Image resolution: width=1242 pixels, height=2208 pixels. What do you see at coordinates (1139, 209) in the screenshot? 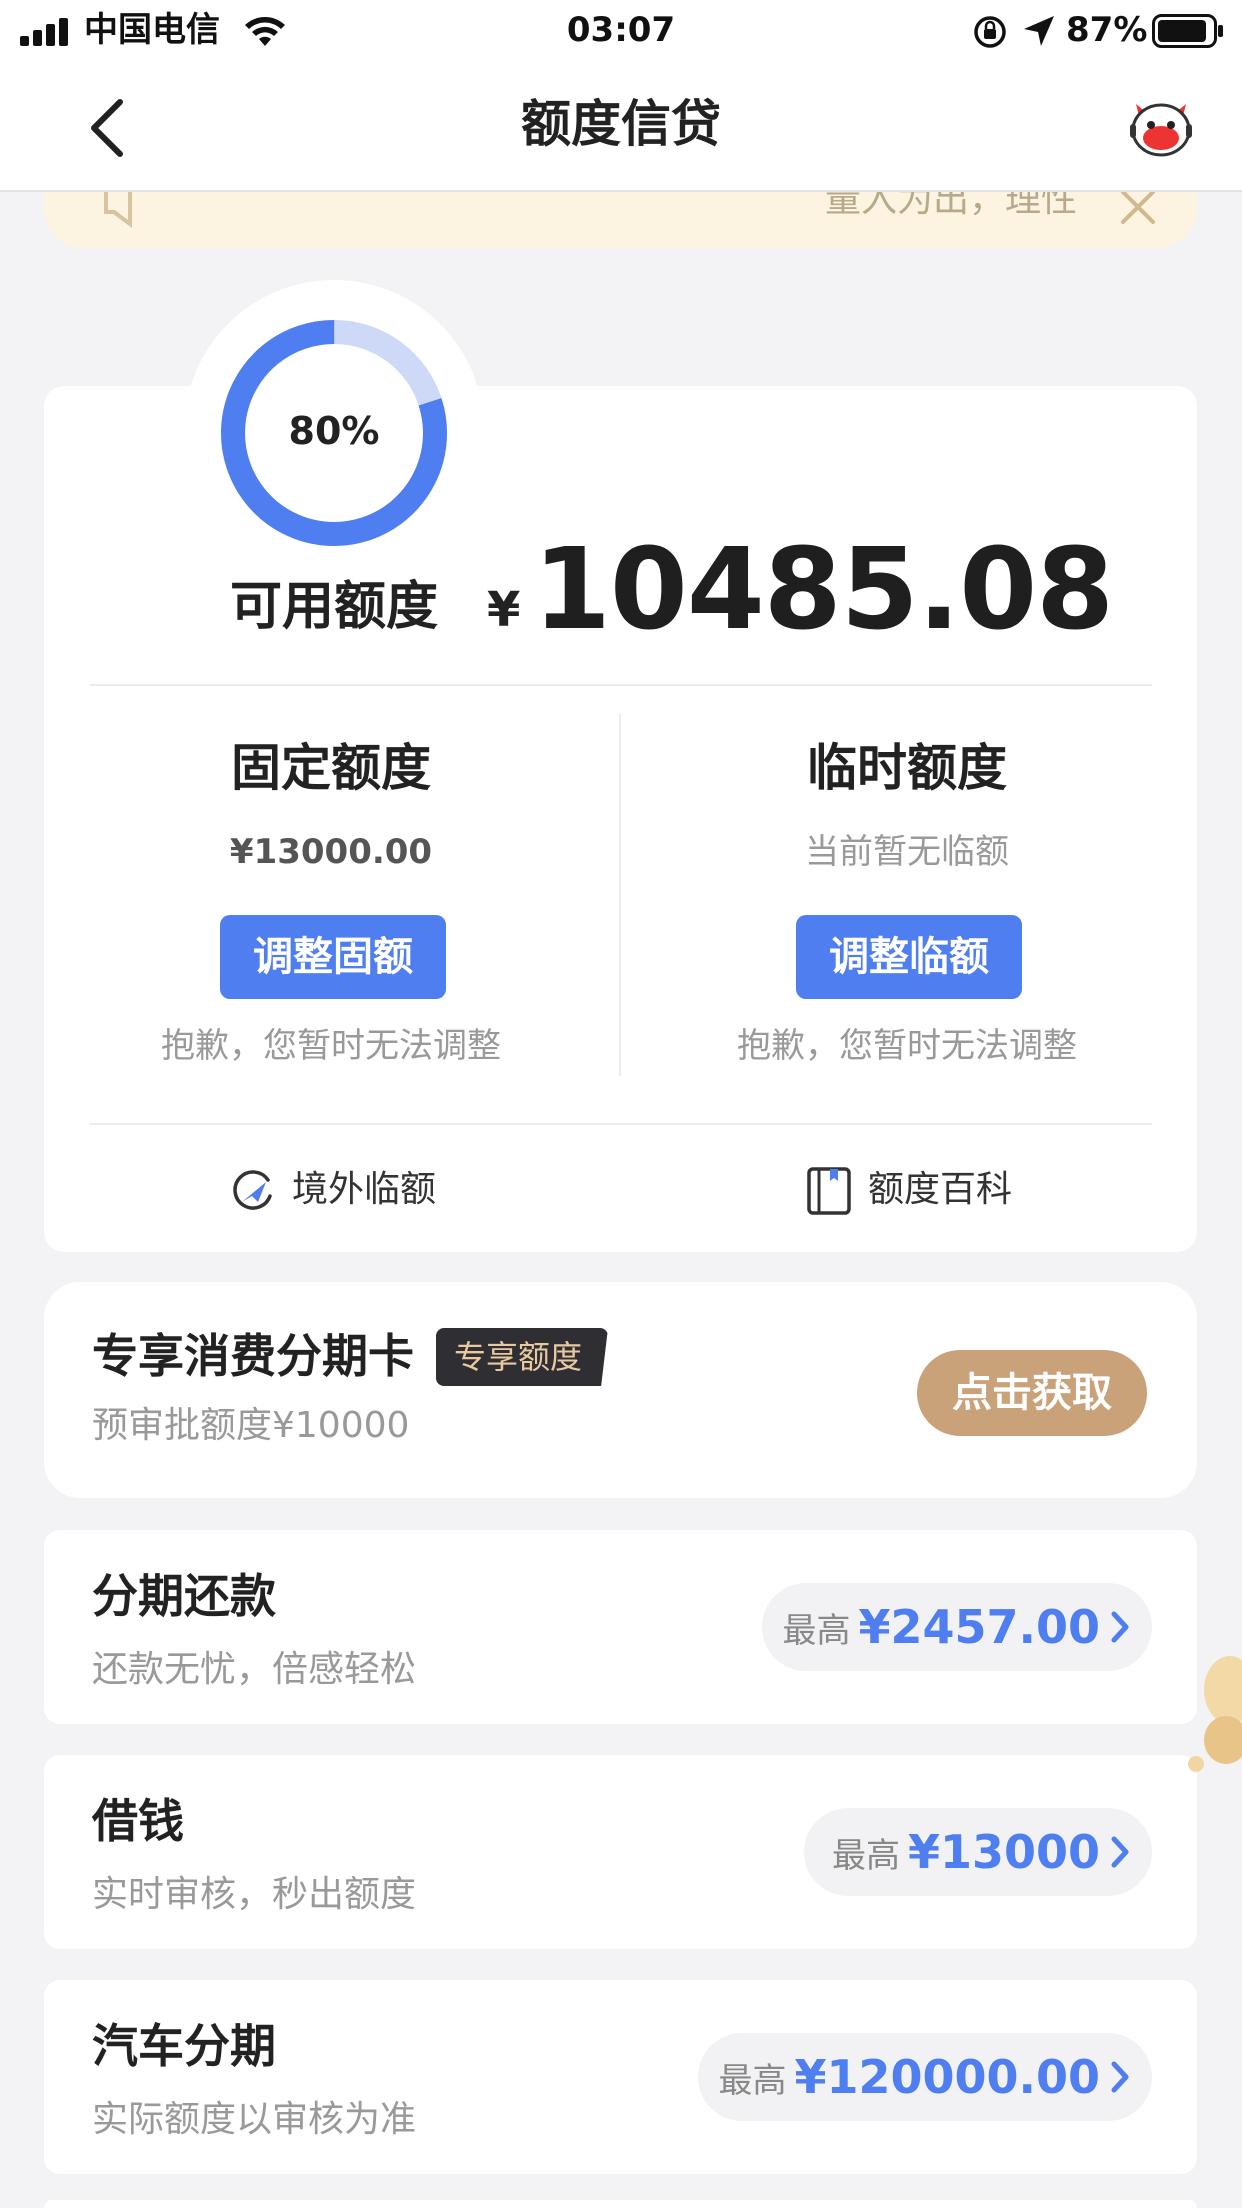
I see `close-icon` at bounding box center [1139, 209].